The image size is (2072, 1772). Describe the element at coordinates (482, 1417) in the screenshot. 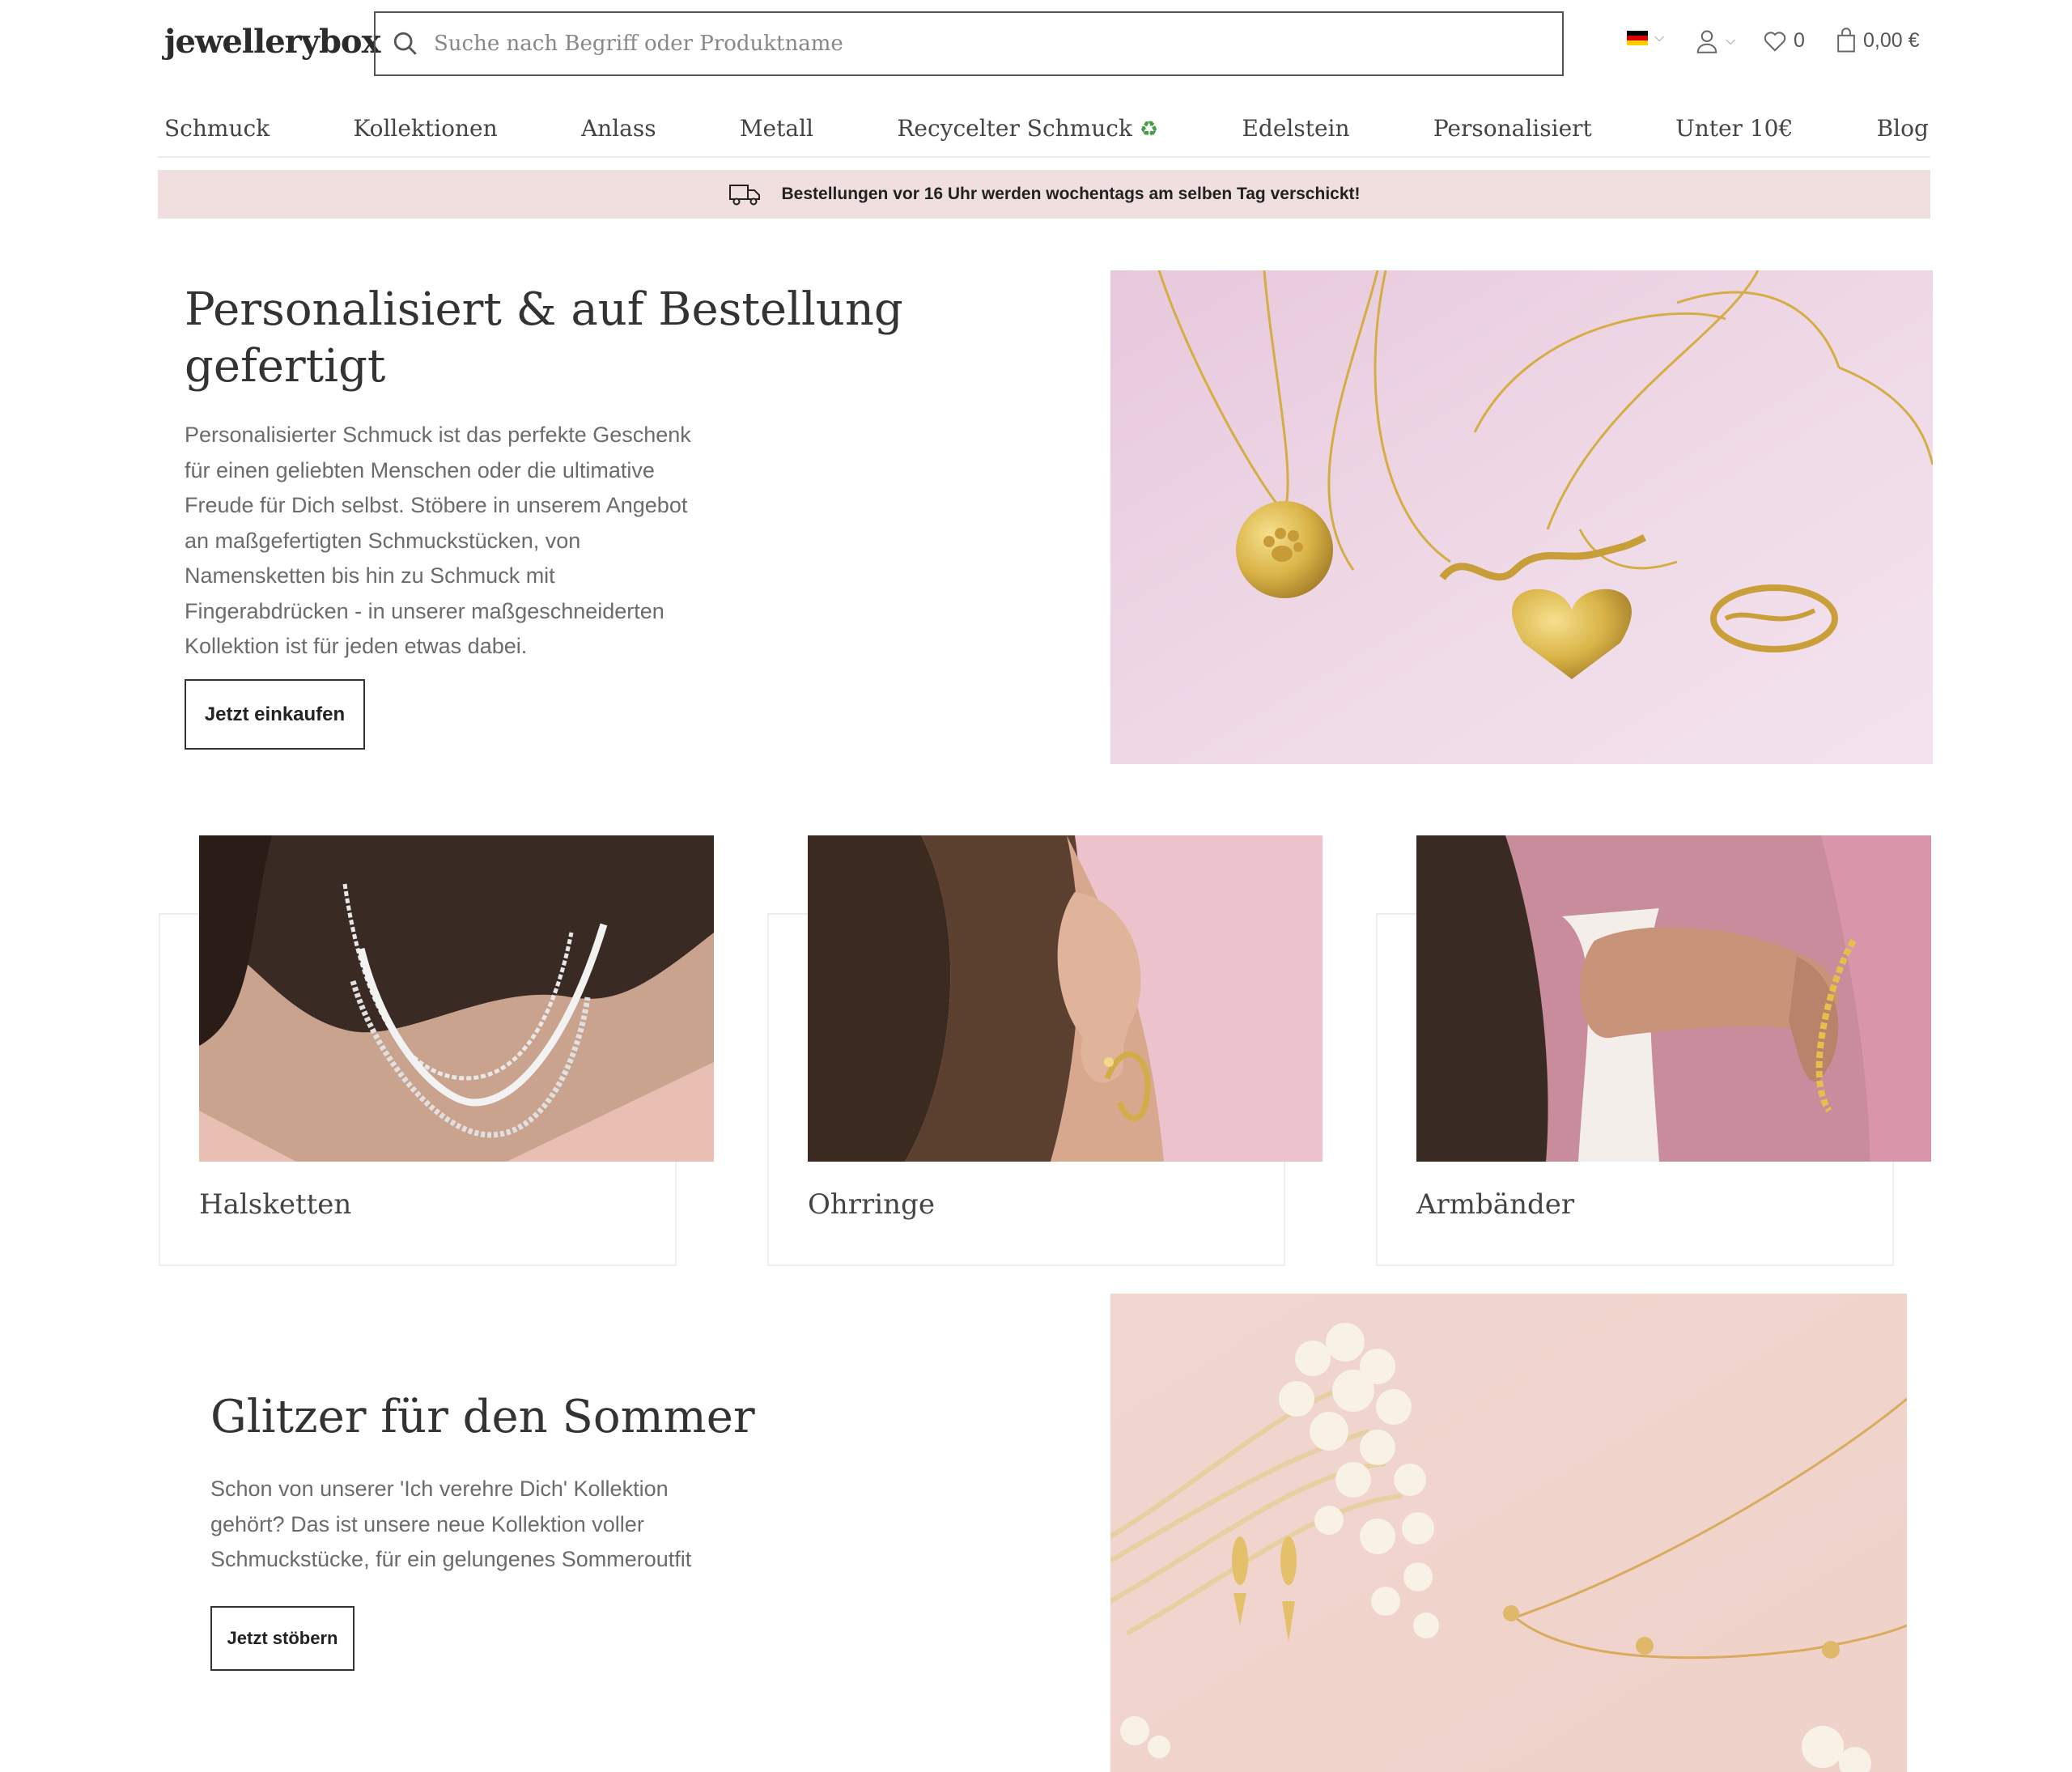

I see `summer-title: Glitzer für den Sommer` at that location.